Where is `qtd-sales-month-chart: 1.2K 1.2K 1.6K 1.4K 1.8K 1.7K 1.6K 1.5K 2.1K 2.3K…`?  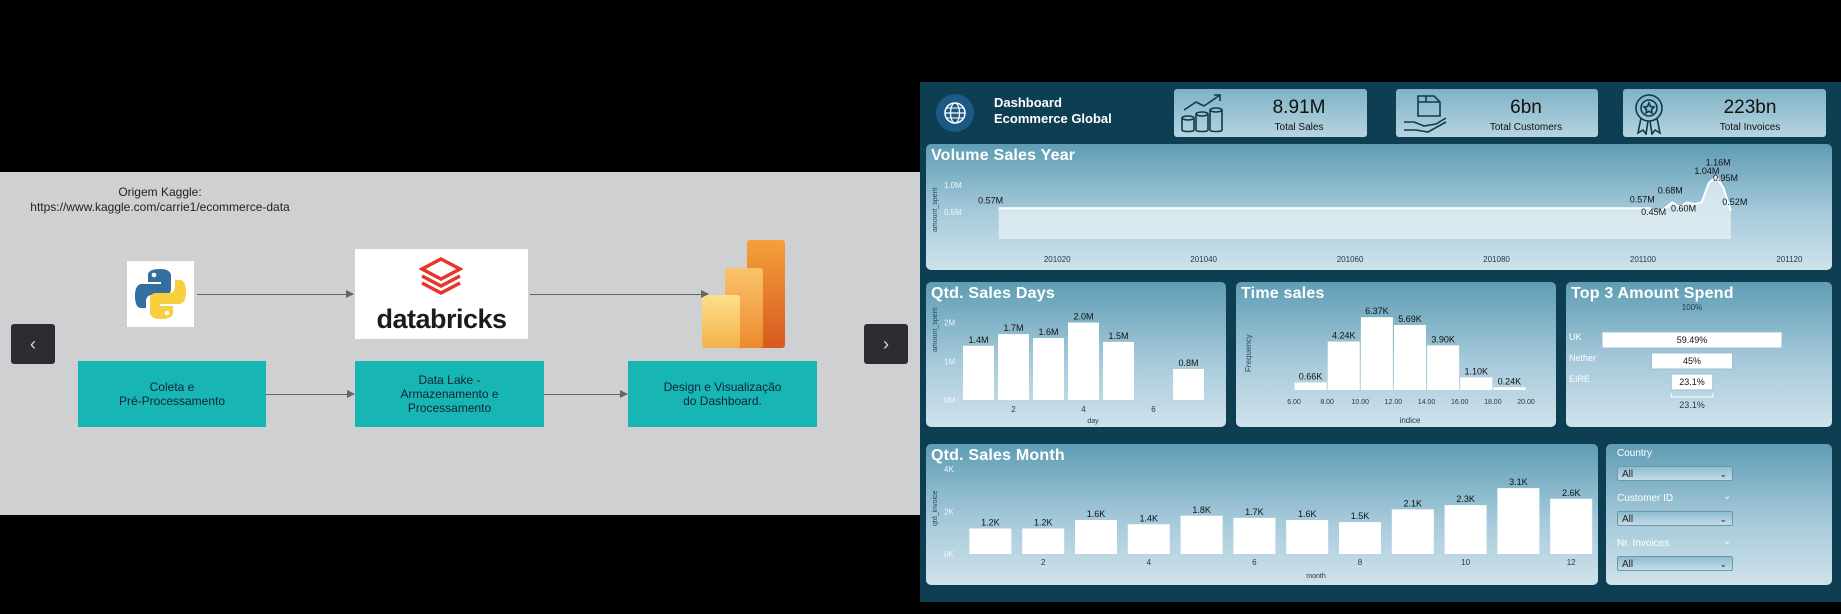 qtd-sales-month-chart: 1.2K 1.2K 1.6K 1.4K 1.8K 1.7K 1.6K 1.5K 2.1K 2.3K… is located at coordinates (1262, 514).